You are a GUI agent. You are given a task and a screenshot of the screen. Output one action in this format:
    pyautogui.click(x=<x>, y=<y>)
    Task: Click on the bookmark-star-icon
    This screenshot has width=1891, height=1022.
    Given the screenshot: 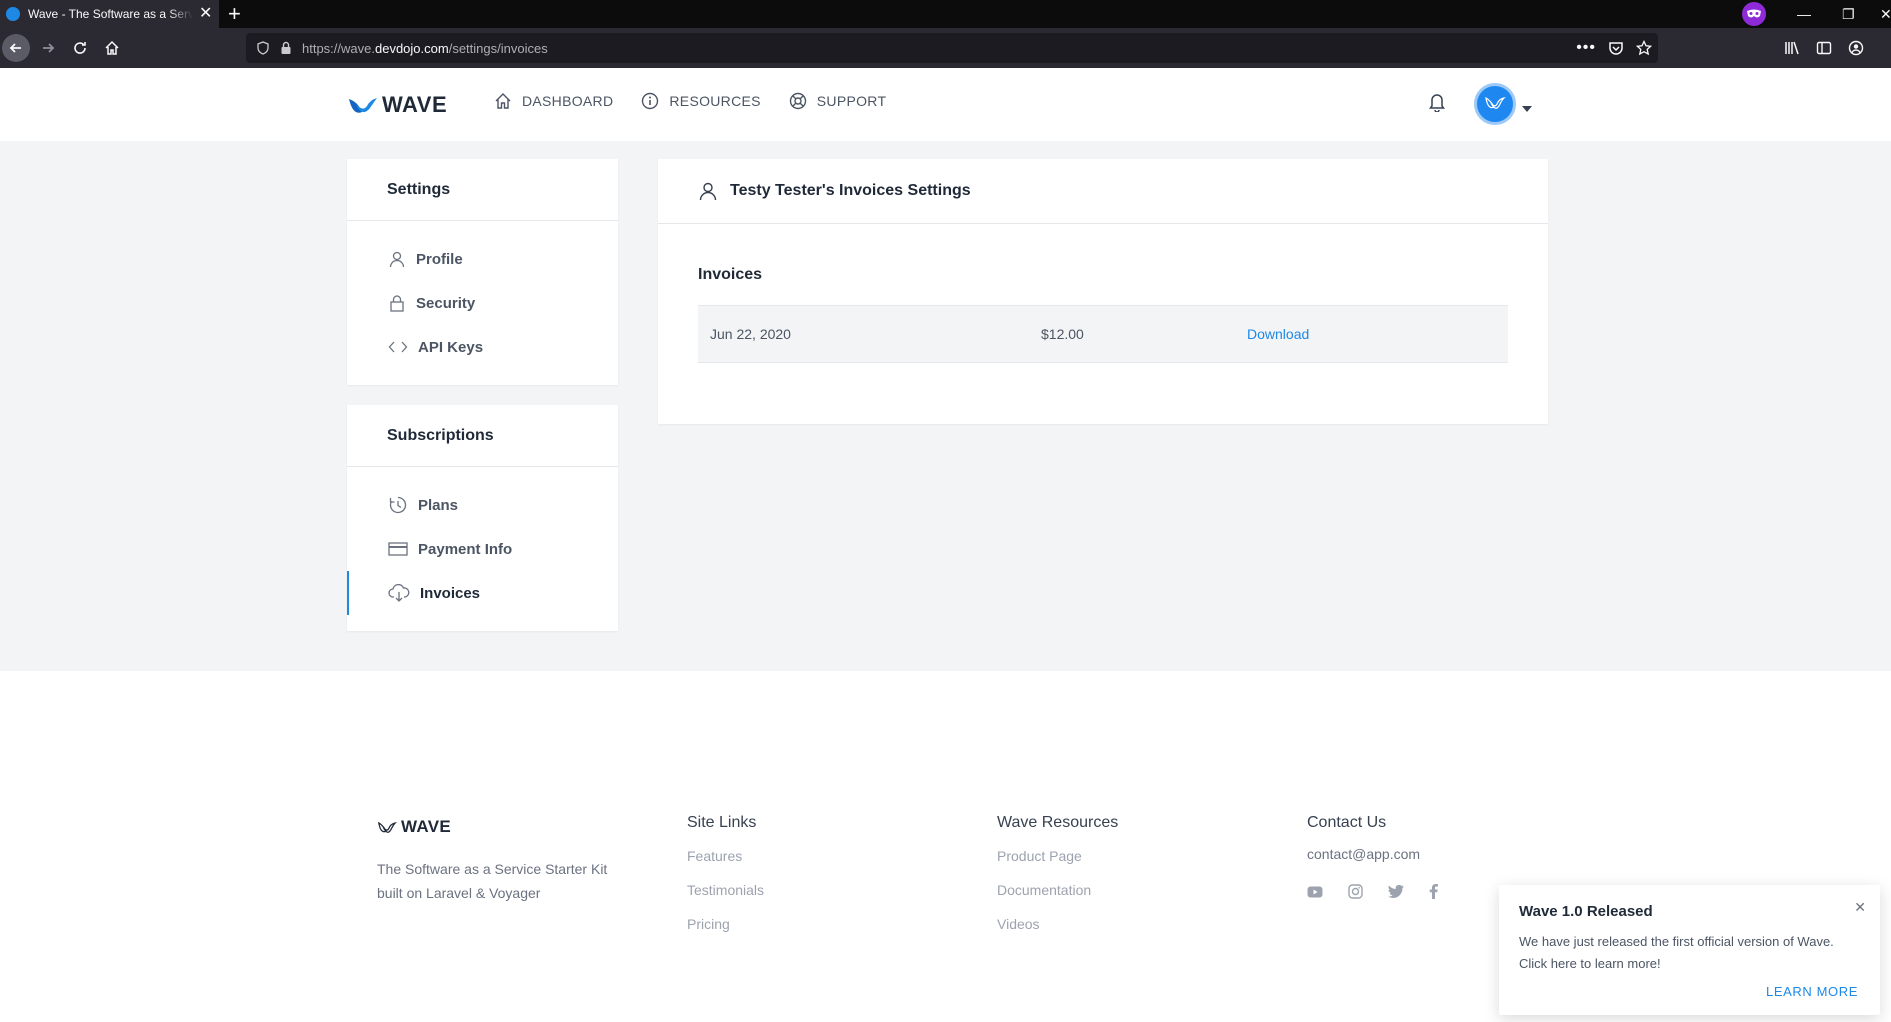 What is the action you would take?
    pyautogui.click(x=1644, y=48)
    